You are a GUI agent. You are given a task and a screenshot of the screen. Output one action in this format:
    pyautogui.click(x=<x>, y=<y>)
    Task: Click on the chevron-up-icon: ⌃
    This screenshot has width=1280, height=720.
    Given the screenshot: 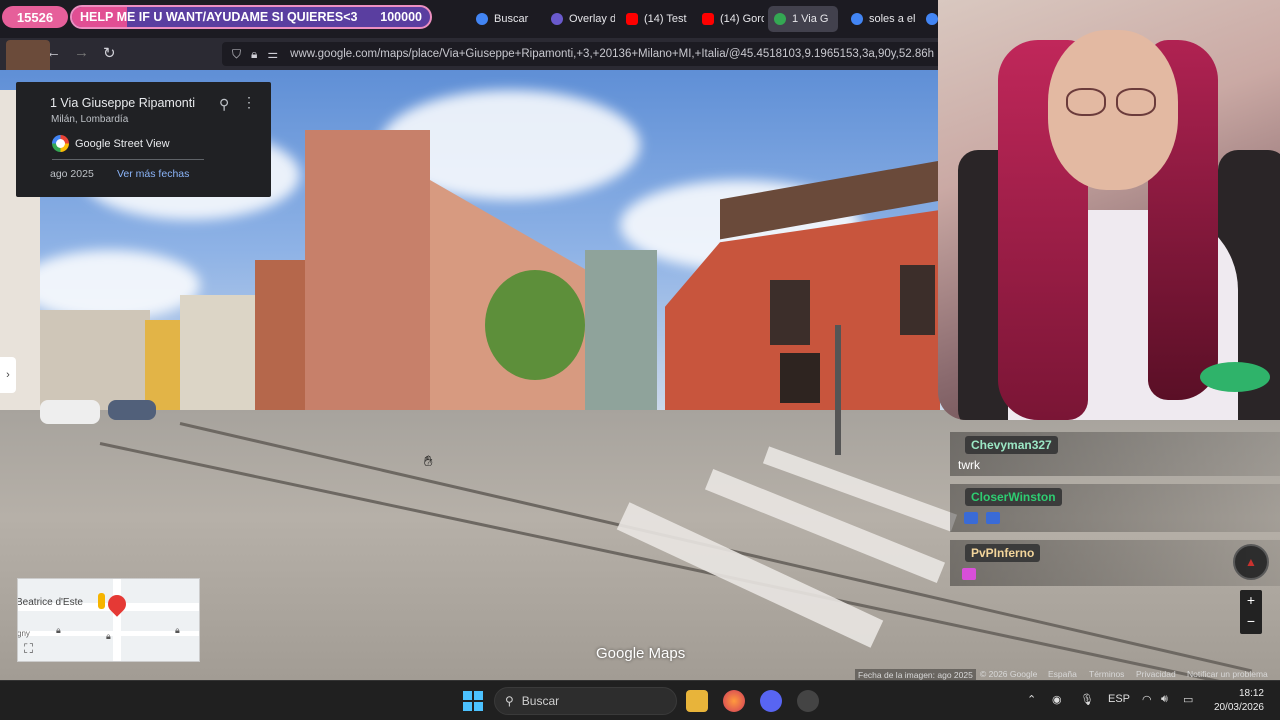 What is the action you would take?
    pyautogui.click(x=1031, y=699)
    